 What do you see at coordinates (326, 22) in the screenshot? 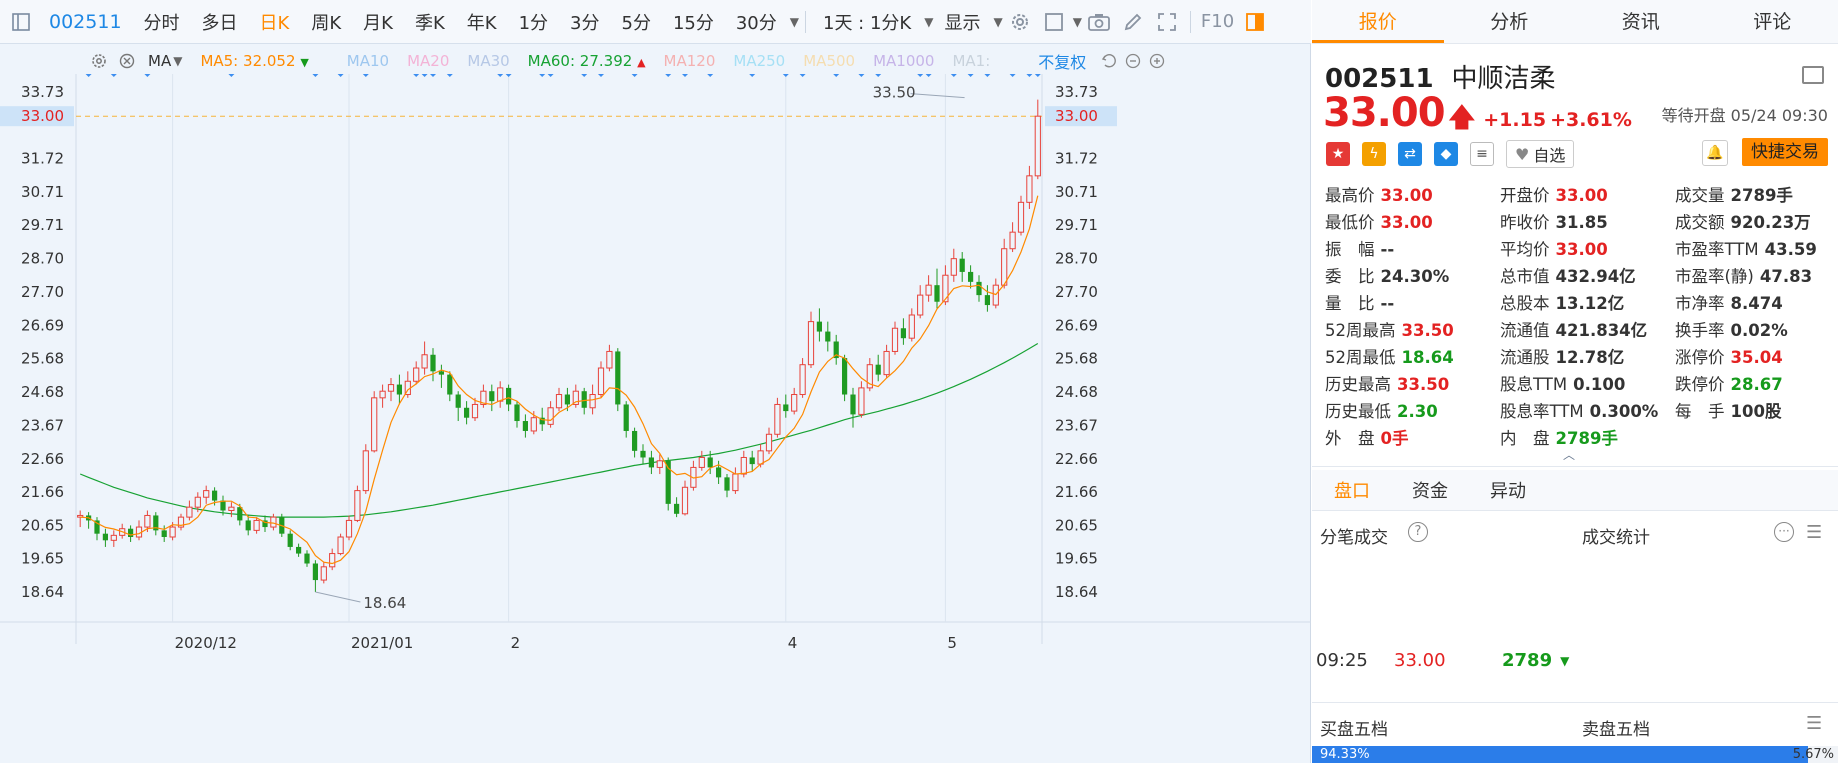
I see `period-tab-weekly: 周K` at bounding box center [326, 22].